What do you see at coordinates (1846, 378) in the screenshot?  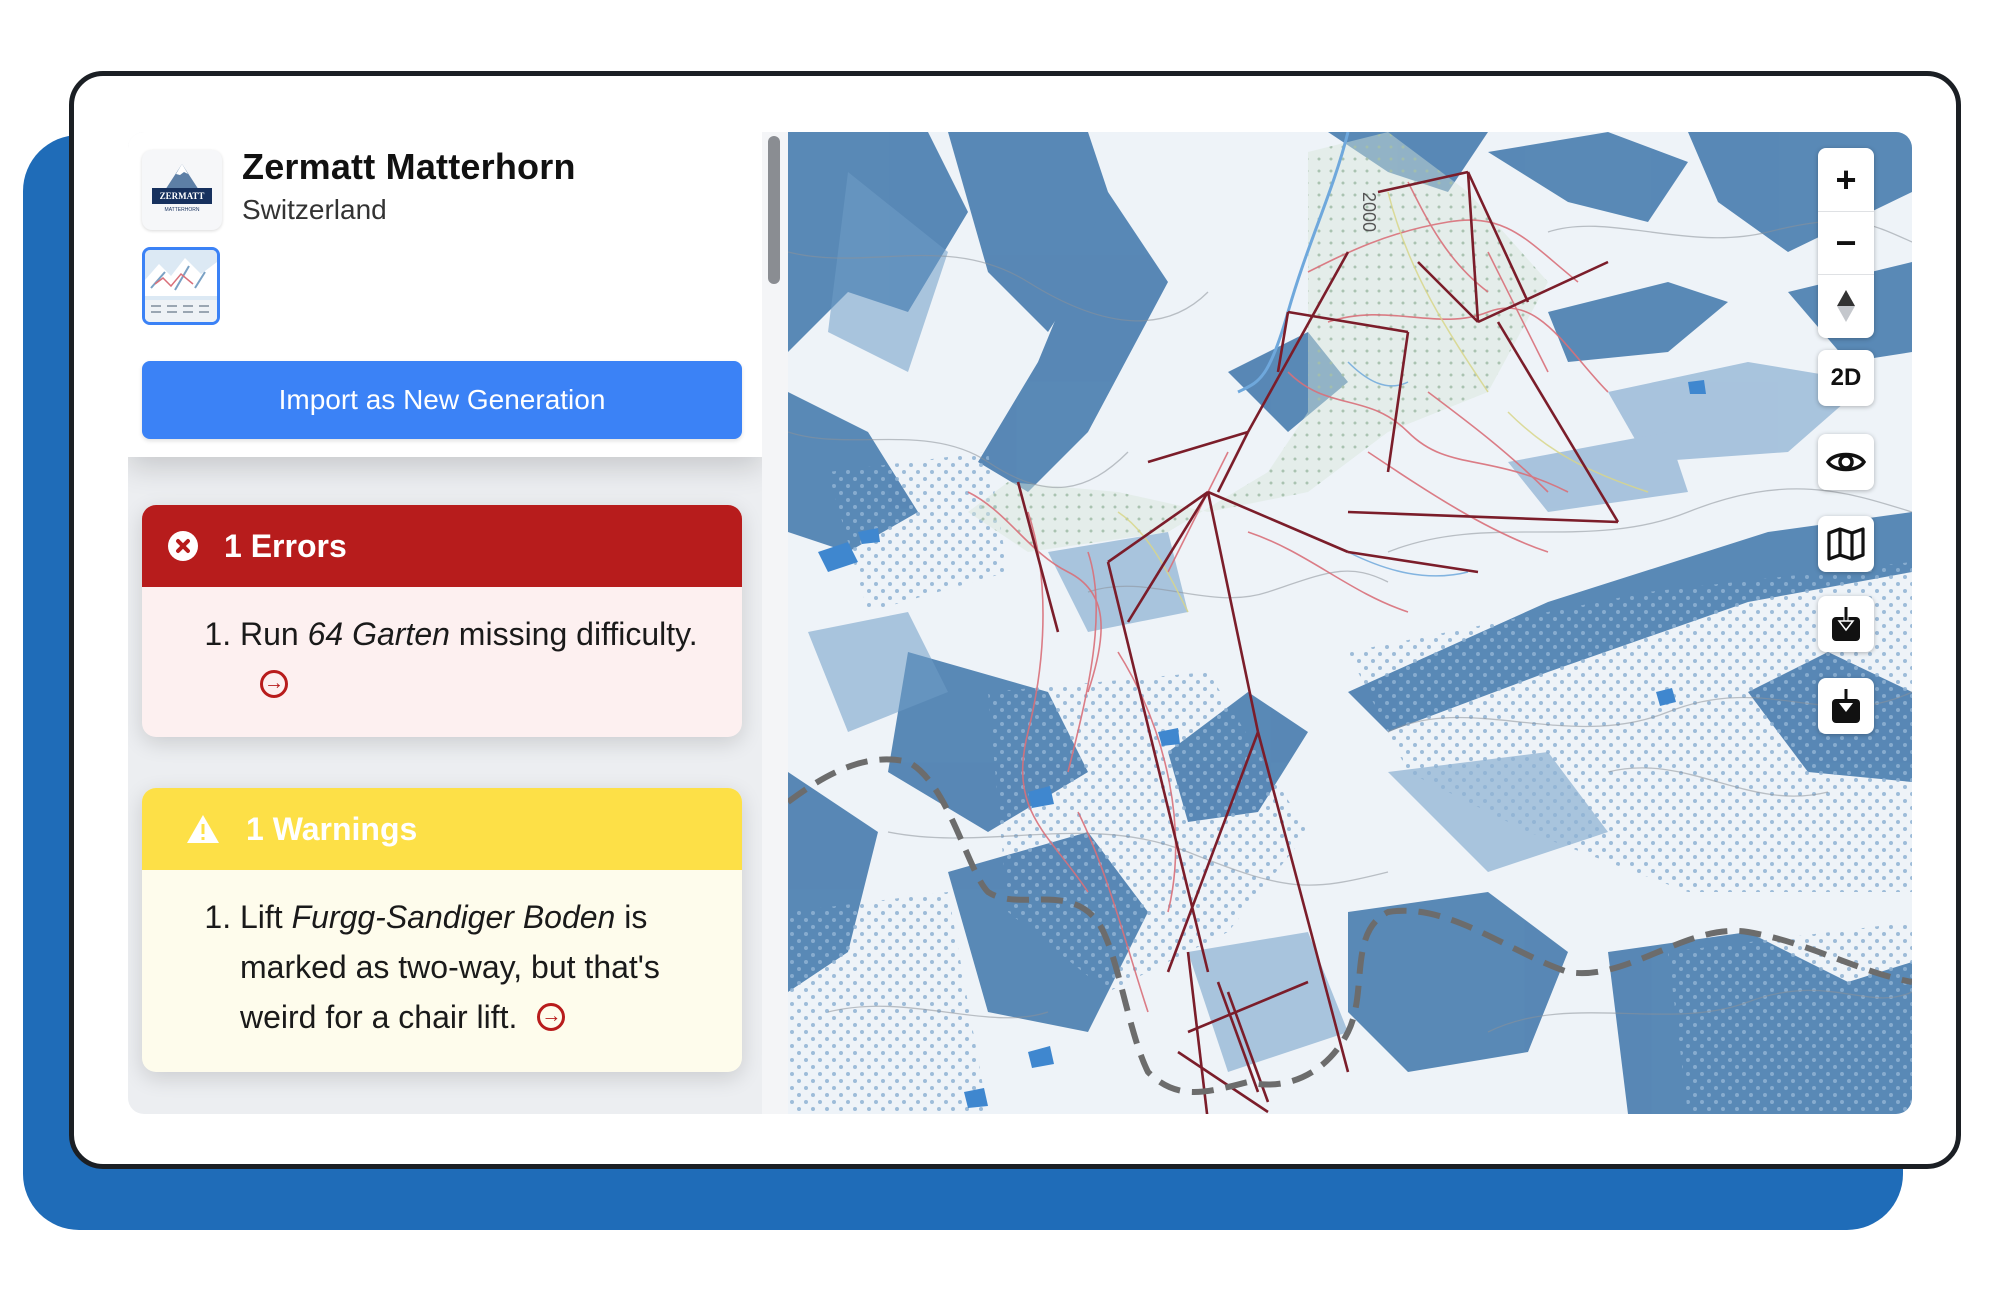 I see `view-2d-button: 2D` at bounding box center [1846, 378].